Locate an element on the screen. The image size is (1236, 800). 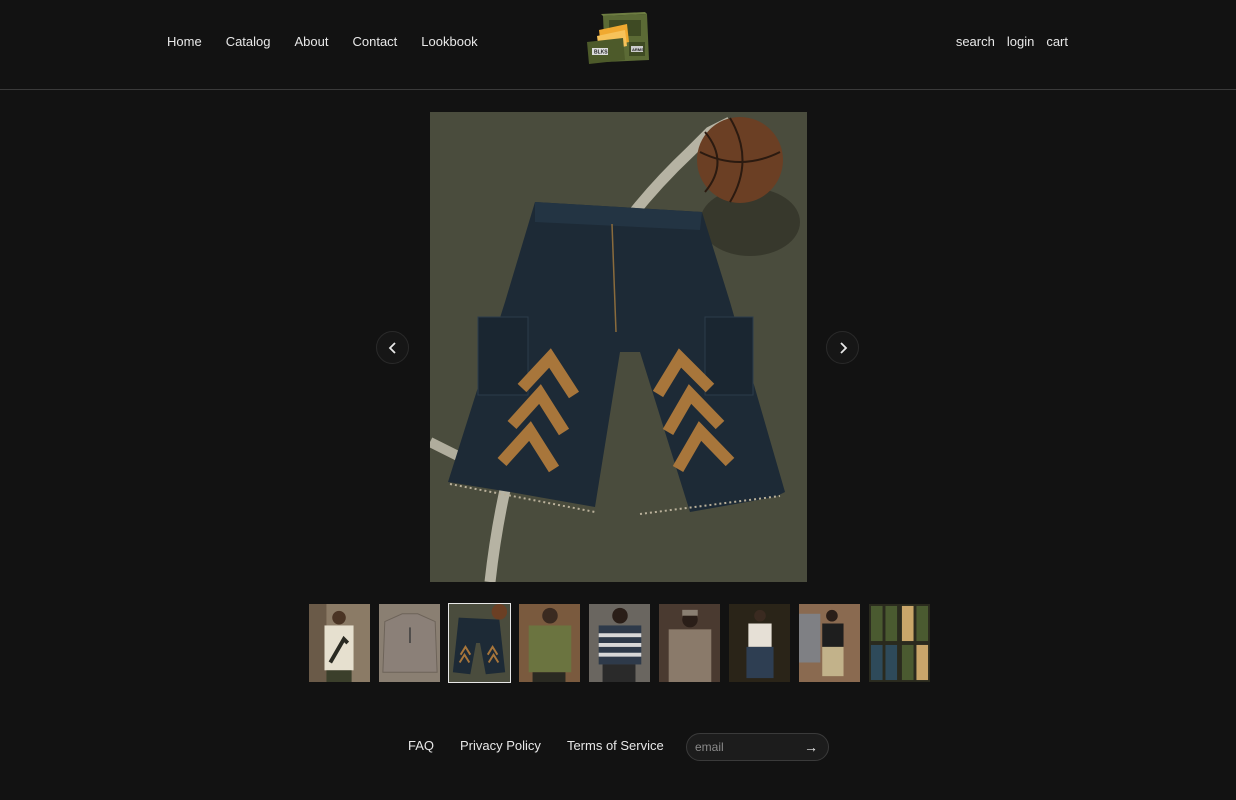
login-link: login is located at coordinates (1020, 41).